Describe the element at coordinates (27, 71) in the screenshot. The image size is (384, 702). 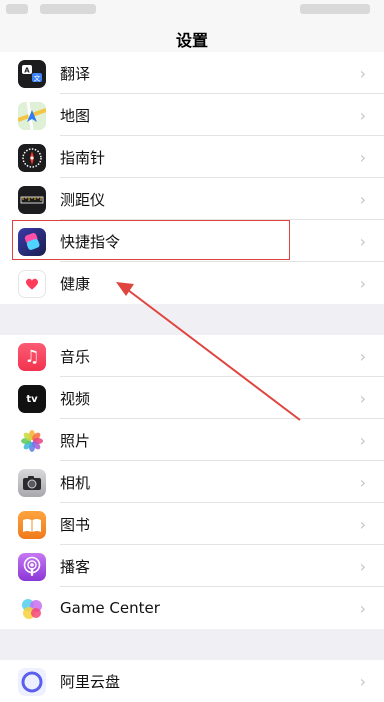
I see `svg-text: A` at that location.